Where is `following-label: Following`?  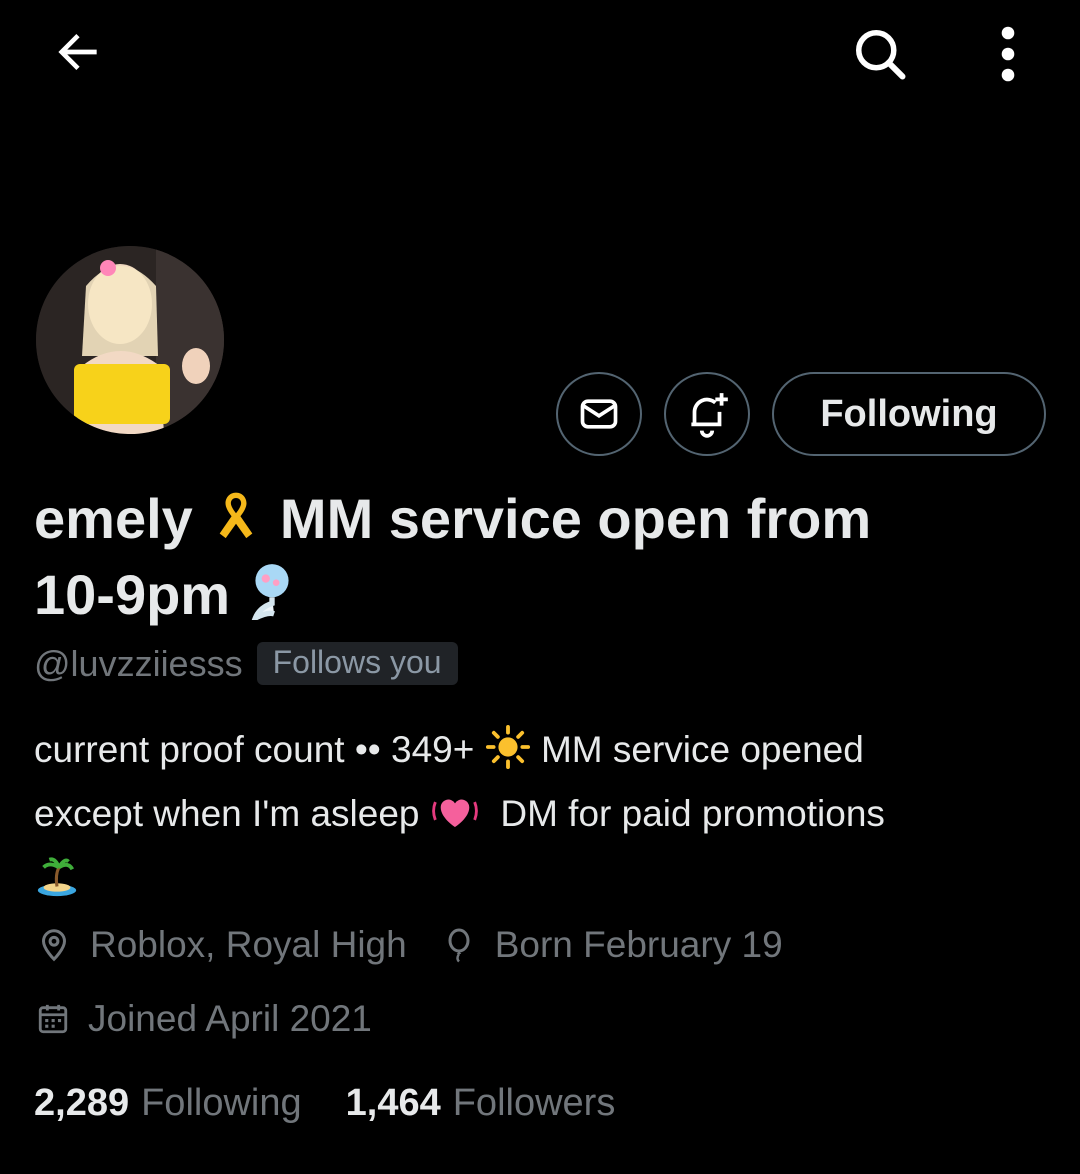
following-label: Following is located at coordinates (221, 1103).